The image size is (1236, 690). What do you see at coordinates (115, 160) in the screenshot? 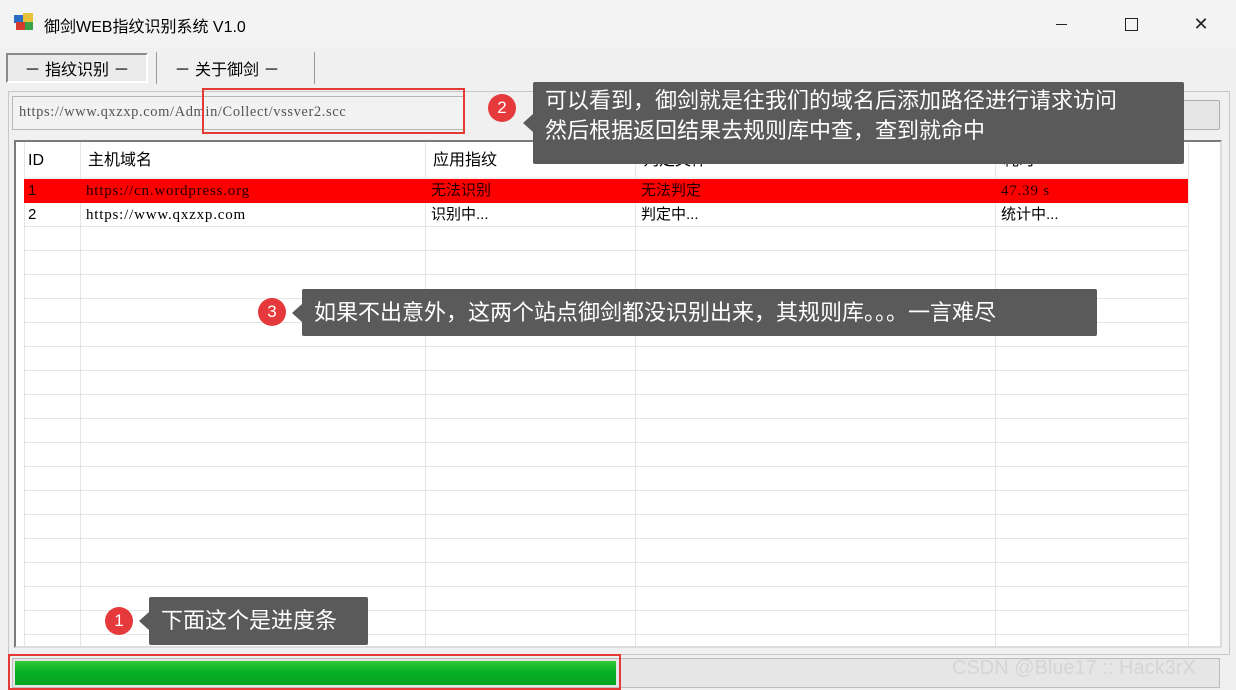
I see `column-header-host: 主机域名` at bounding box center [115, 160].